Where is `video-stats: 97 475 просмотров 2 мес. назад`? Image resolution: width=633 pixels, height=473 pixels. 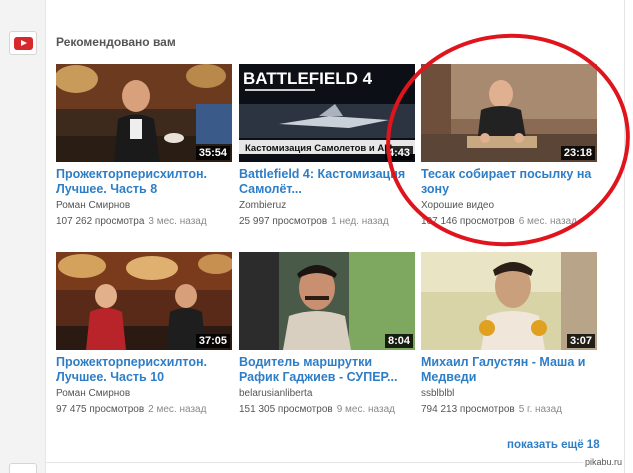 video-stats: 97 475 просмотров 2 мес. назад is located at coordinates (144, 410).